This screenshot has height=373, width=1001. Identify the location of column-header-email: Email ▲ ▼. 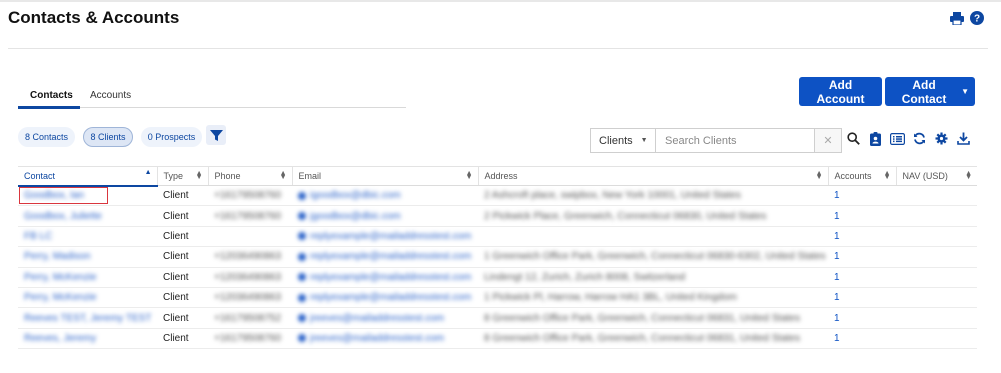
(384, 176).